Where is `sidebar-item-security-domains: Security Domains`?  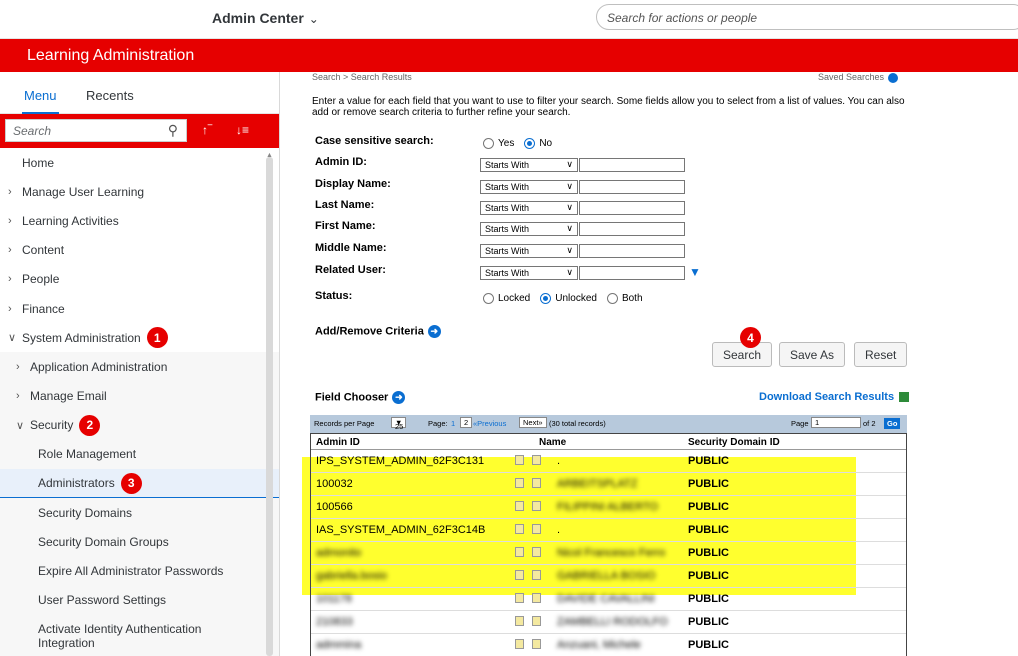
sidebar-item-security-domains: Security Domains is located at coordinates (139, 513).